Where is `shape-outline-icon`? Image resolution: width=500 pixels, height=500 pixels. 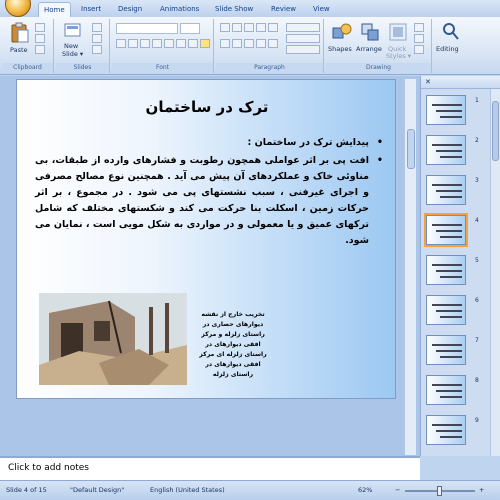
shape-outline-icon is located at coordinates (419, 38).